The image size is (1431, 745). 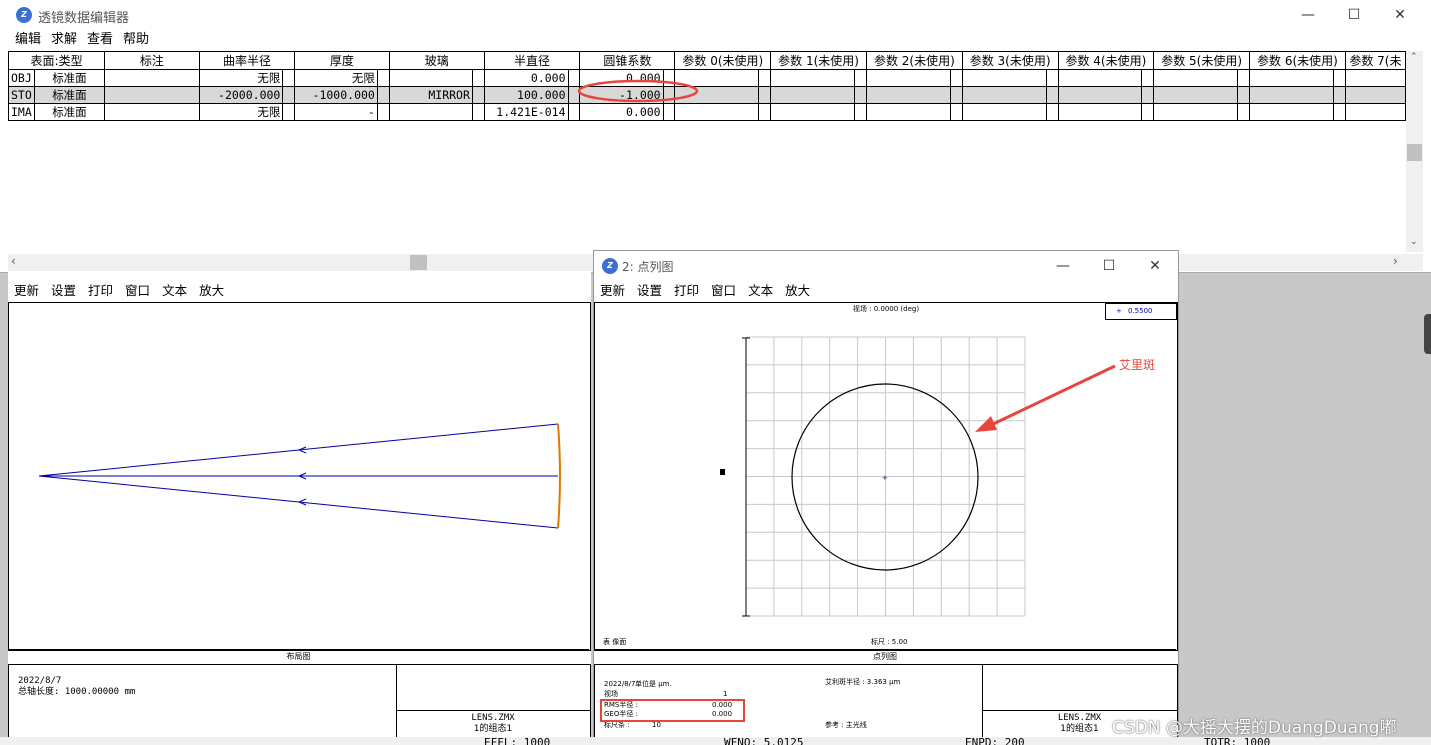 I want to click on col-conic: 圆锥系数, so click(x=627, y=60).